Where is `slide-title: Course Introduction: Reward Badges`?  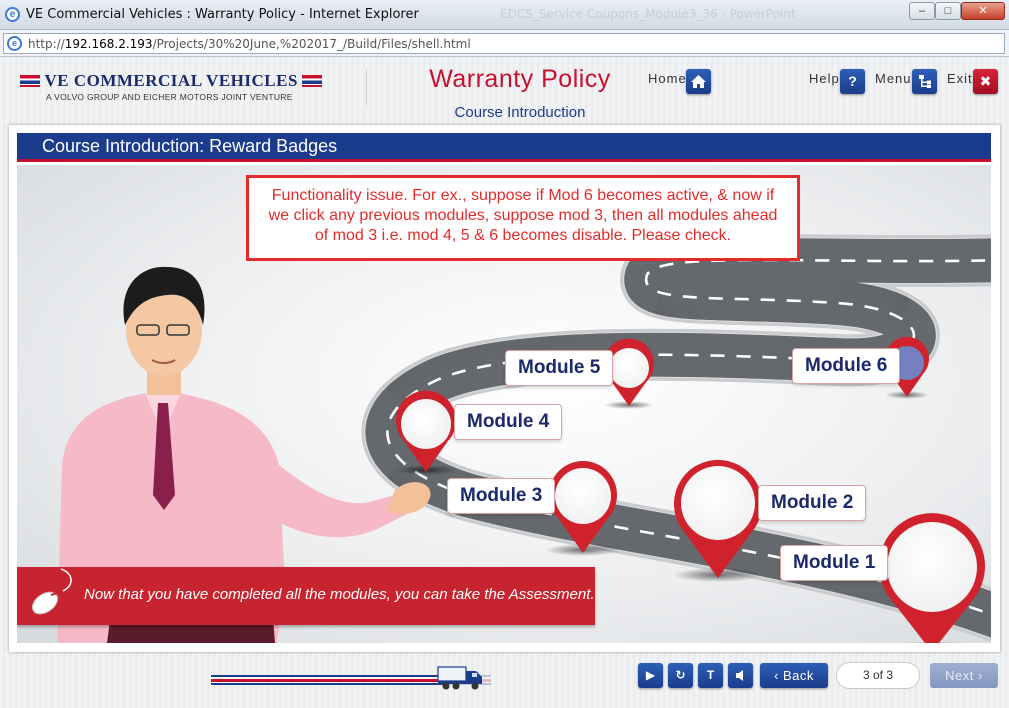
slide-title: Course Introduction: Reward Badges is located at coordinates (190, 146).